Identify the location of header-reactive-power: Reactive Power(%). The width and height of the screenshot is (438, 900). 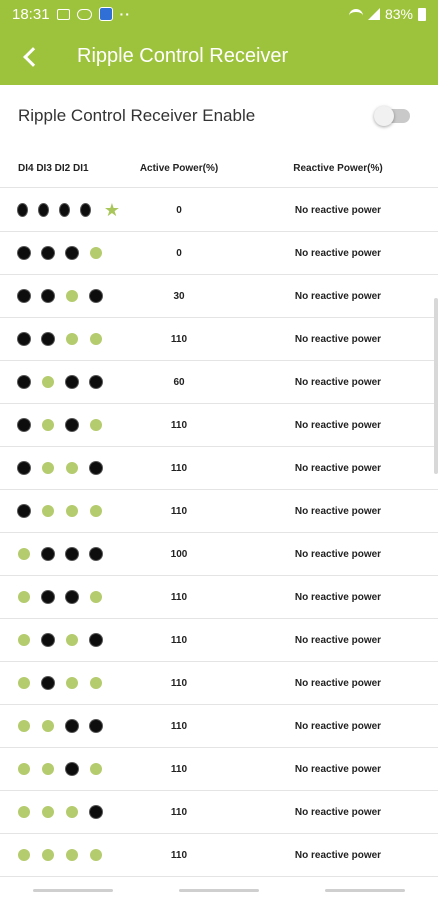
(338, 168).